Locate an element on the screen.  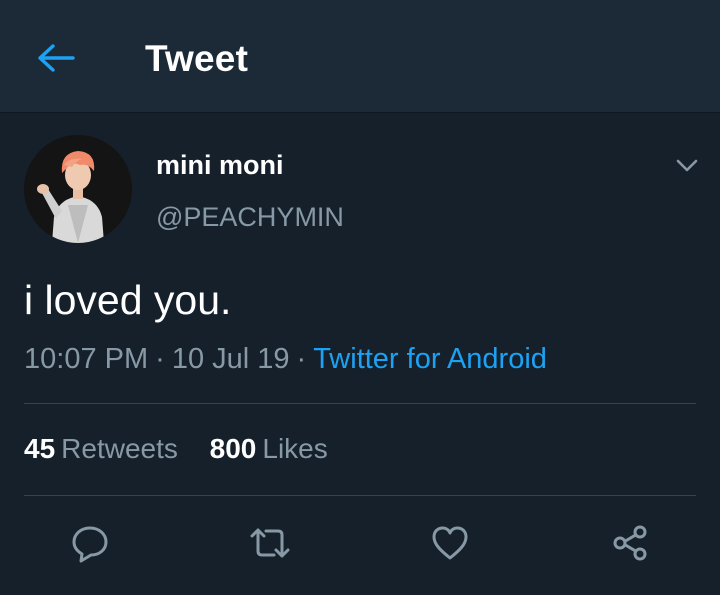
avatar is located at coordinates (78, 189).